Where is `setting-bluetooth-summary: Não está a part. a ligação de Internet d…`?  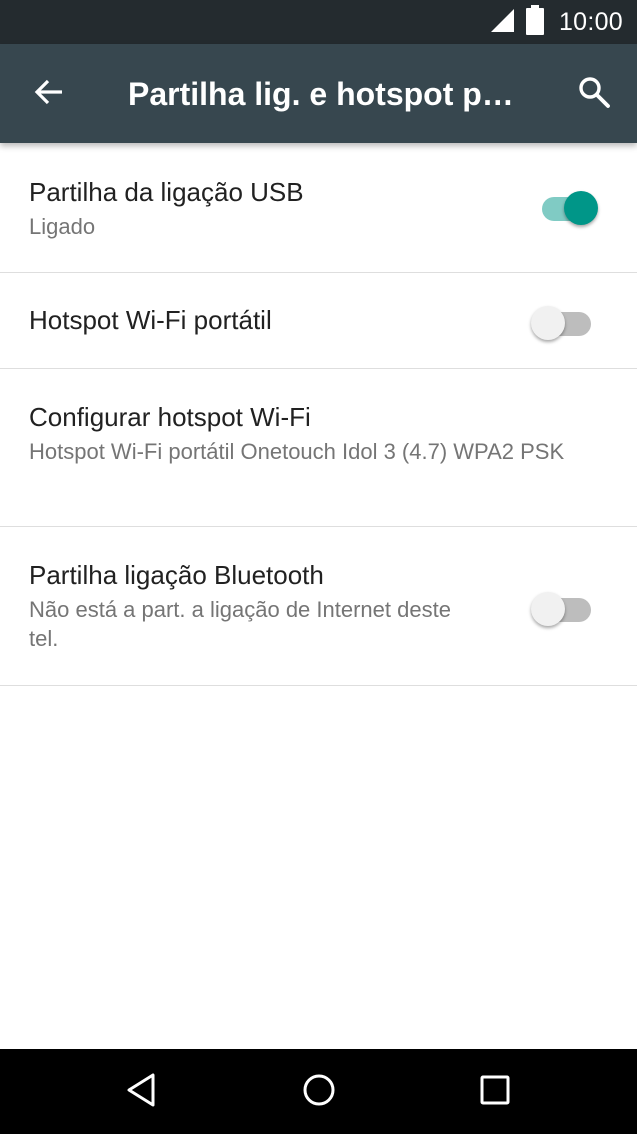
setting-bluetooth-summary: Não está a part. a ligação de Internet d… is located at coordinates (240, 624).